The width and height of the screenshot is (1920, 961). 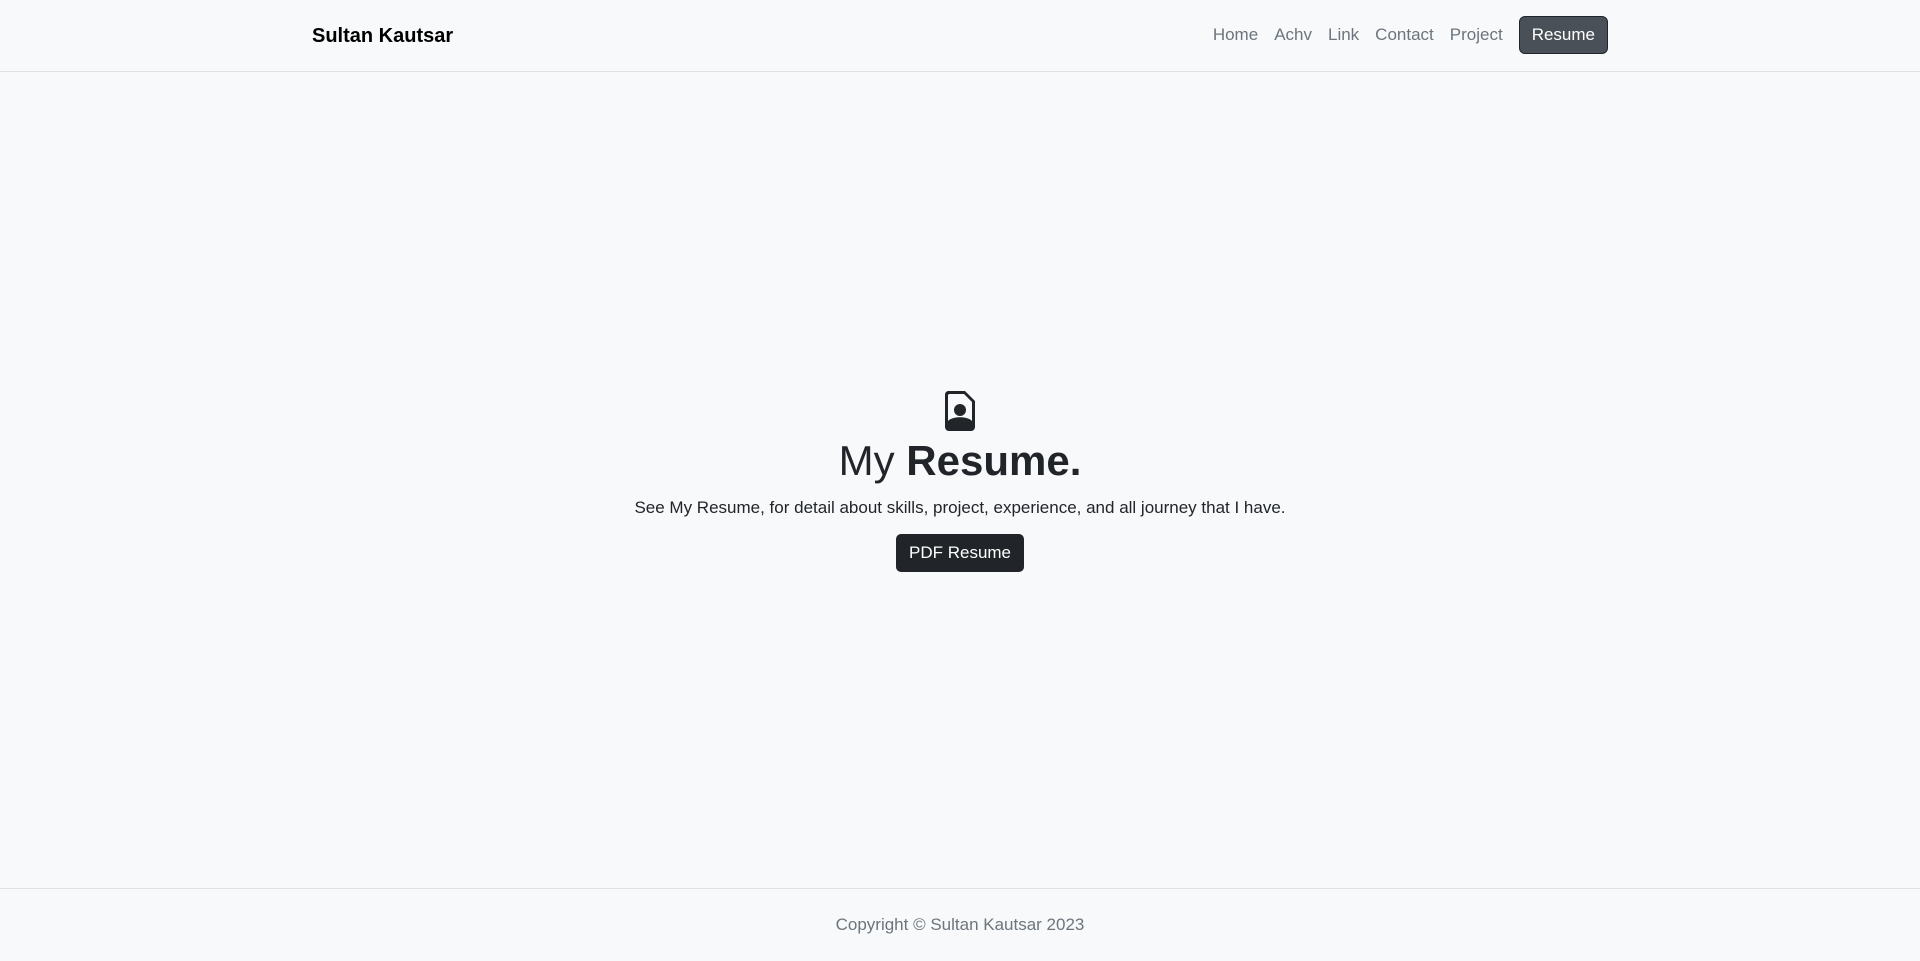 I want to click on nav-link-contact: Contact, so click(x=1404, y=35).